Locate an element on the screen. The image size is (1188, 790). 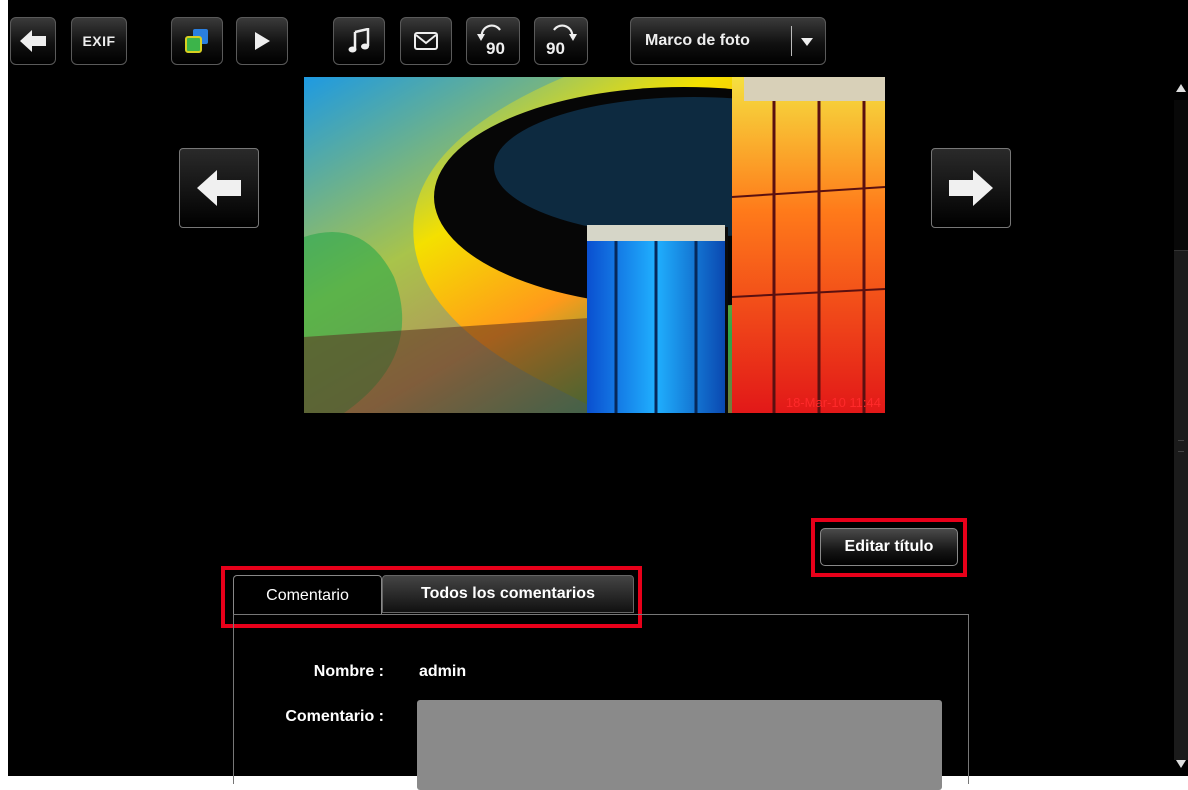
next-photo-button is located at coordinates (971, 188).